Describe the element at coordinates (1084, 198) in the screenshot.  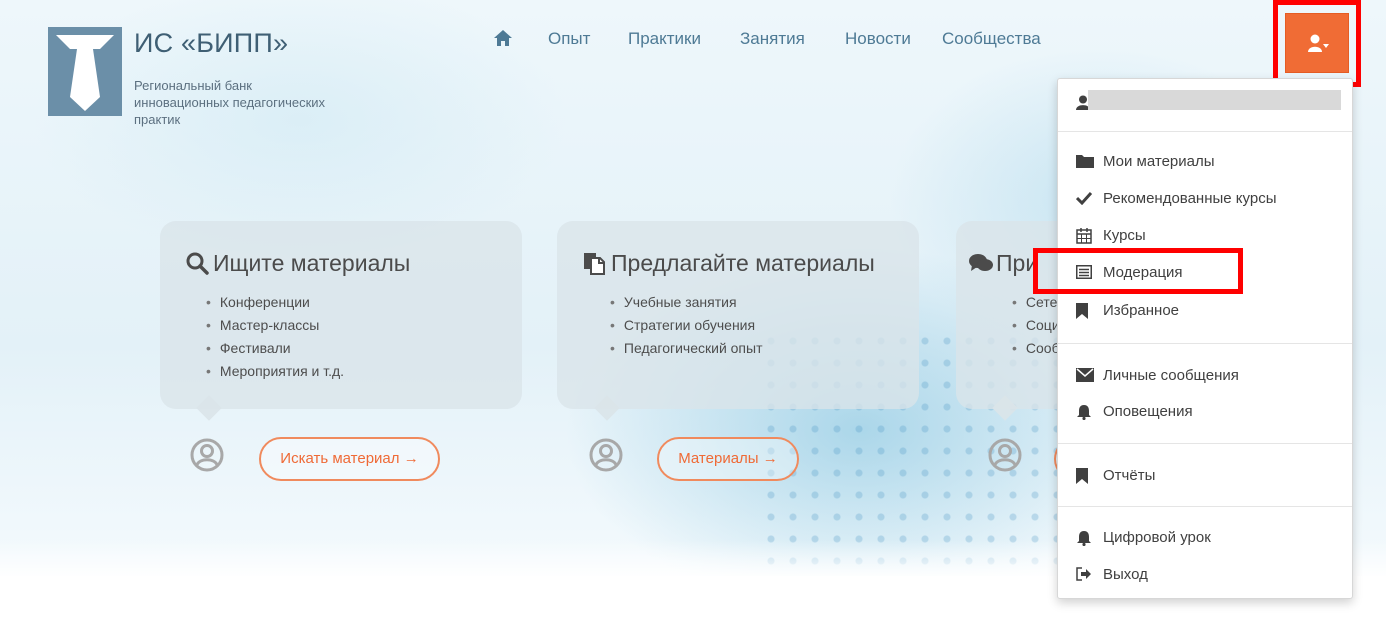
I see `check-icon` at that location.